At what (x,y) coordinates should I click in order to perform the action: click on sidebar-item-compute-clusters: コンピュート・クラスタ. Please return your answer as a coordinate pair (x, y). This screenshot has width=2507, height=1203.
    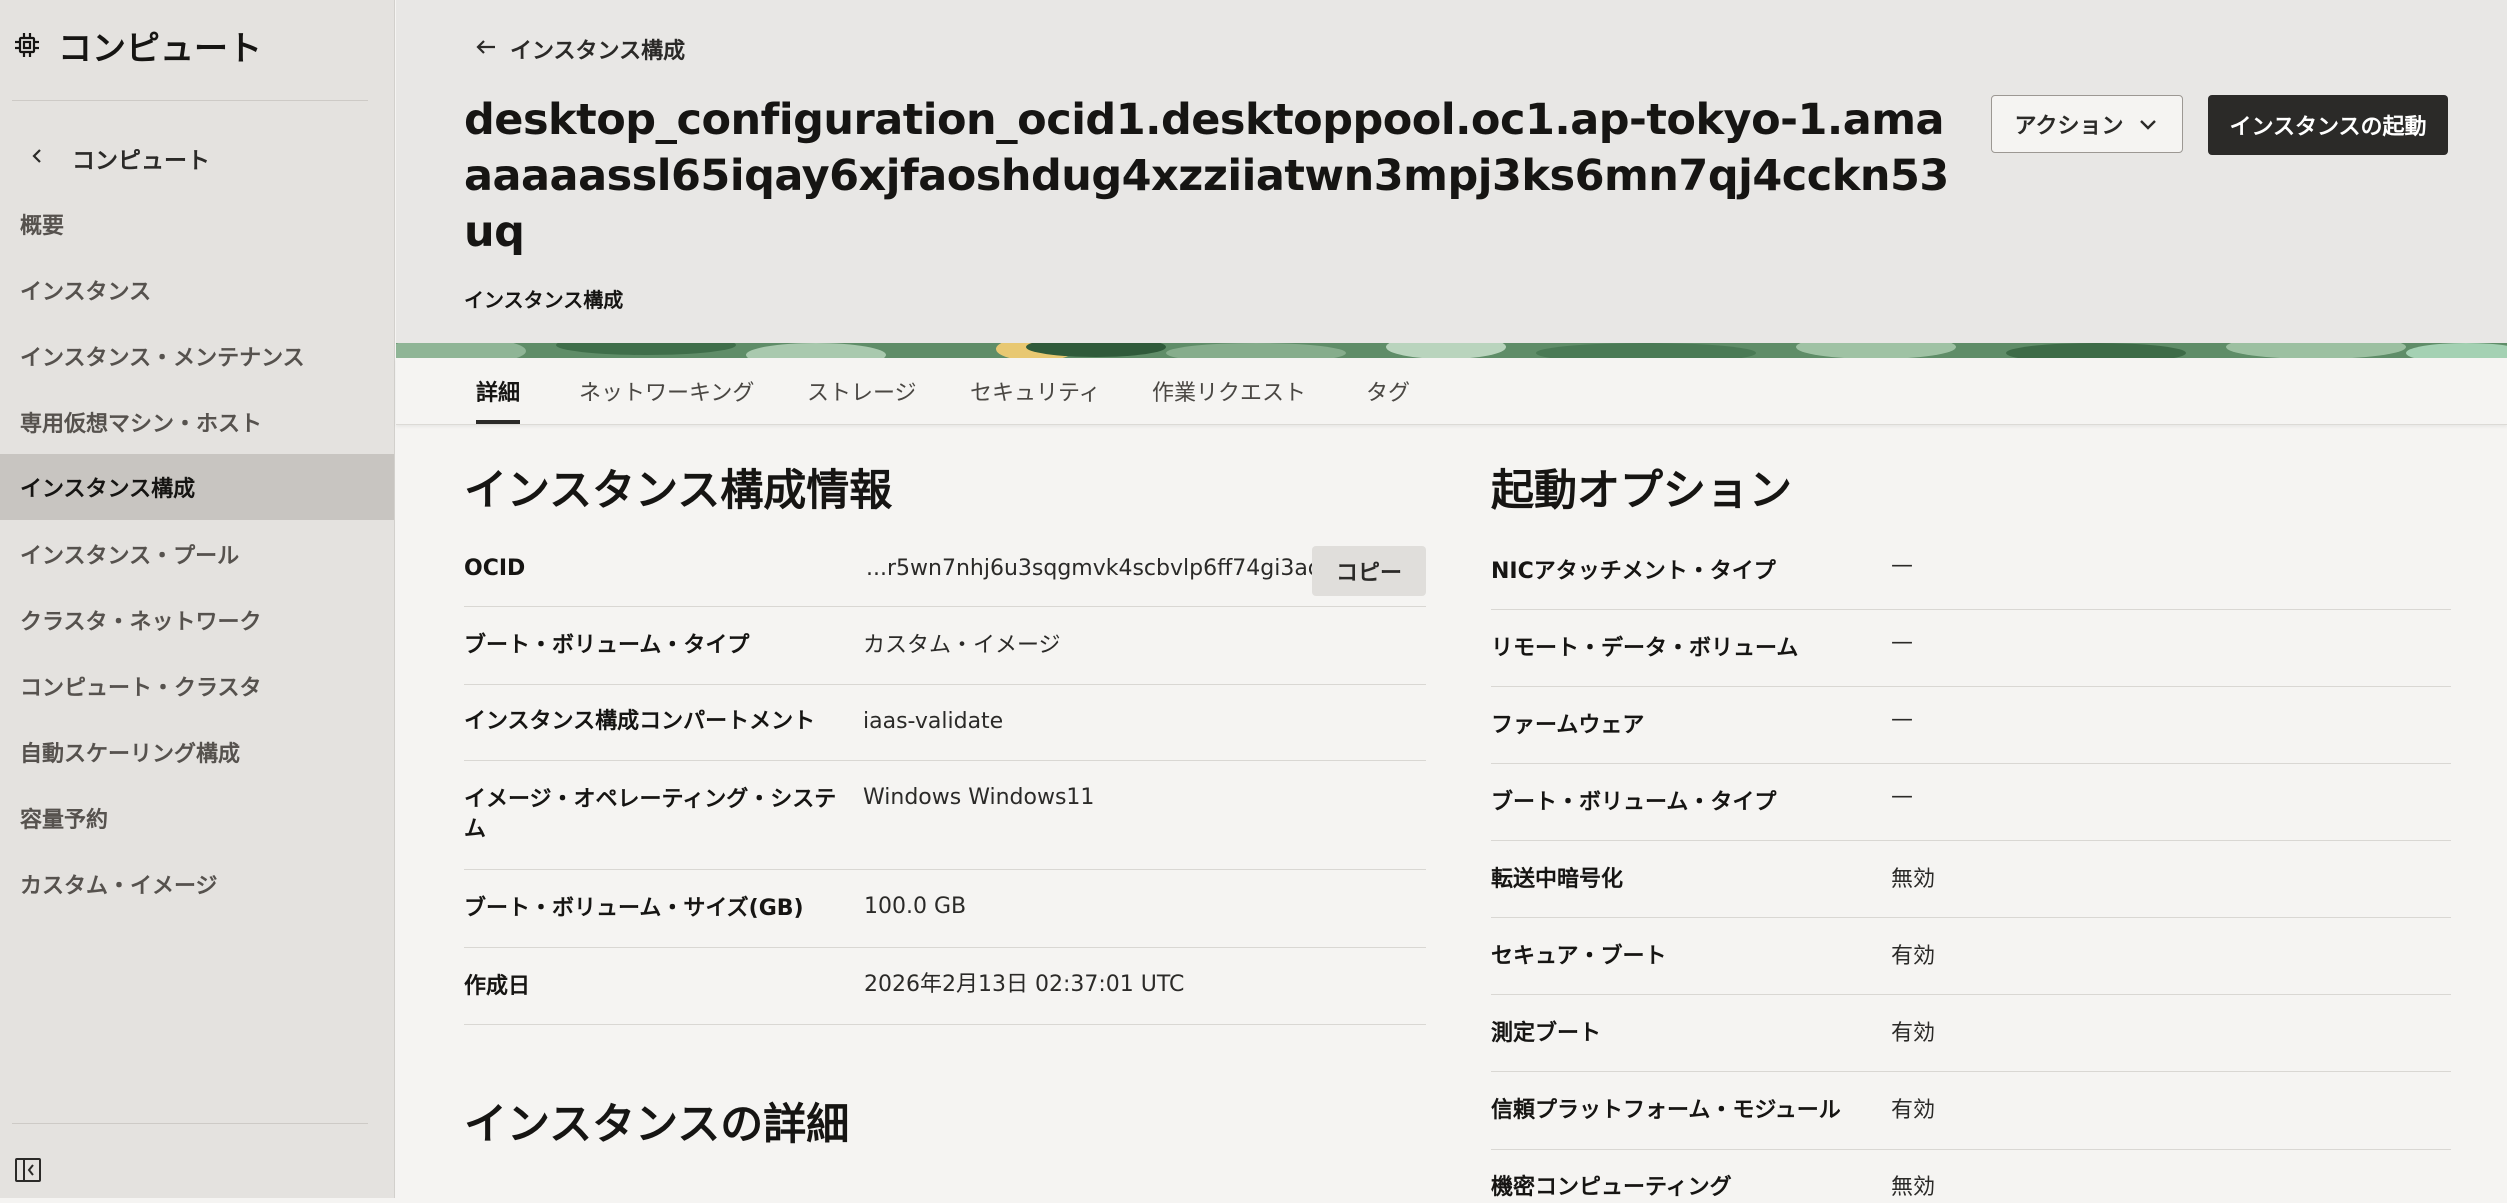
    Looking at the image, I should click on (197, 686).